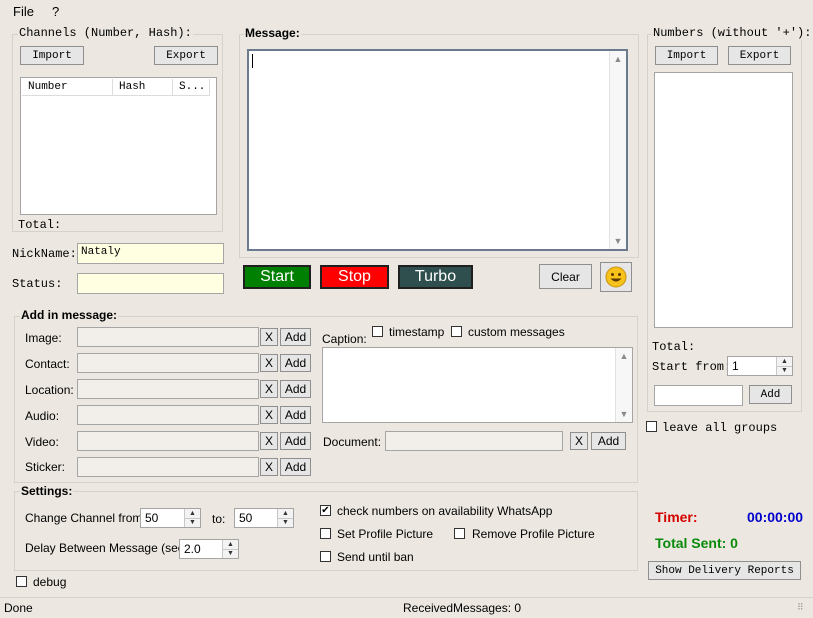  I want to click on numbers-total-label: Total:, so click(674, 347).